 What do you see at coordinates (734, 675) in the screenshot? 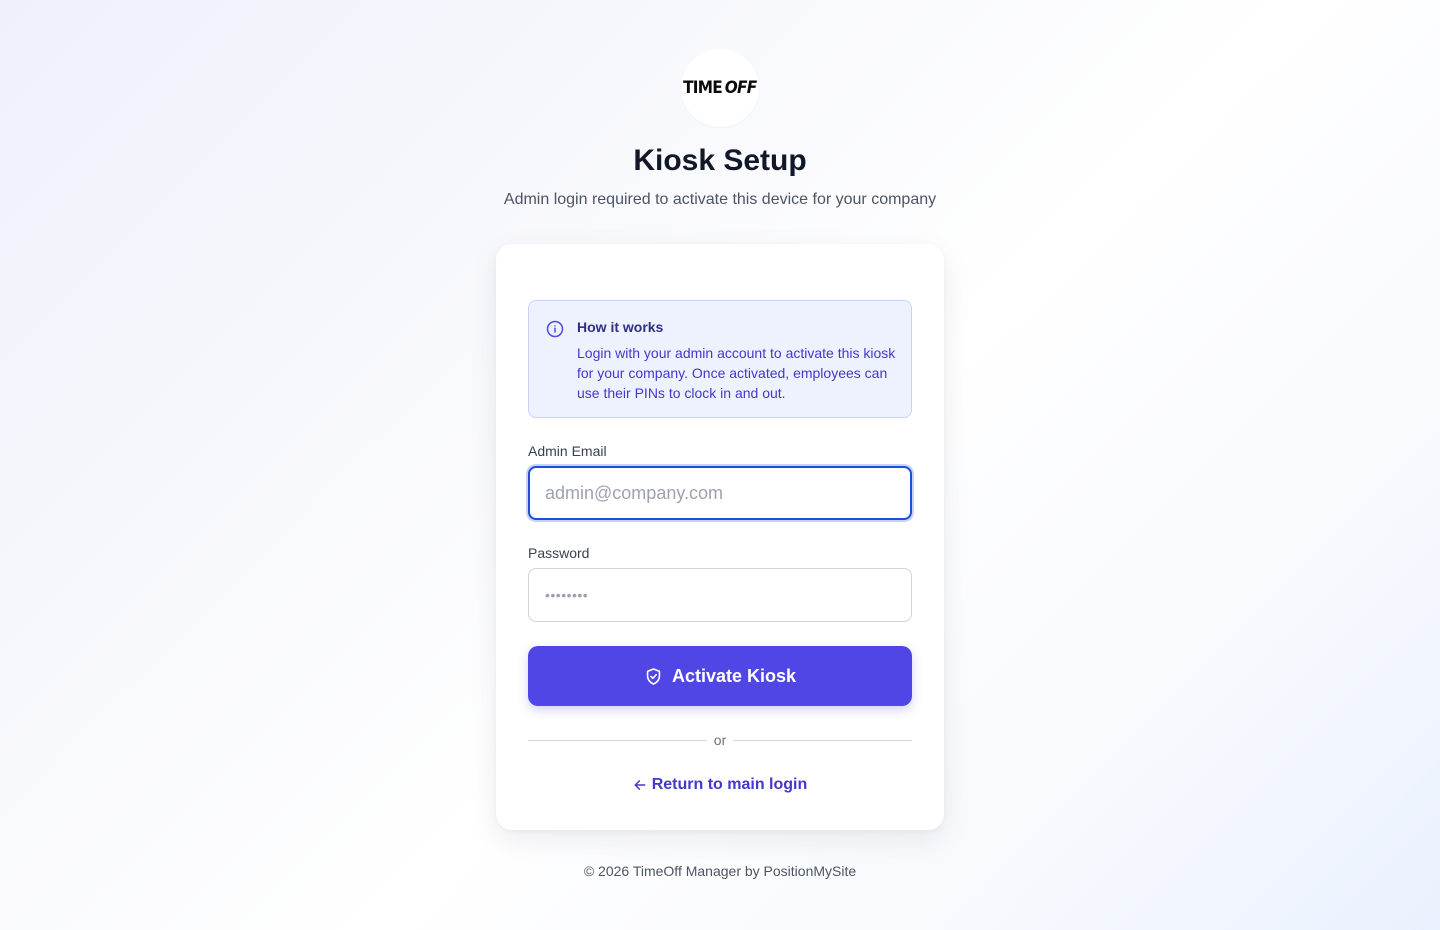
I see `activate-kiosk-label: Activate Kiosk` at bounding box center [734, 675].